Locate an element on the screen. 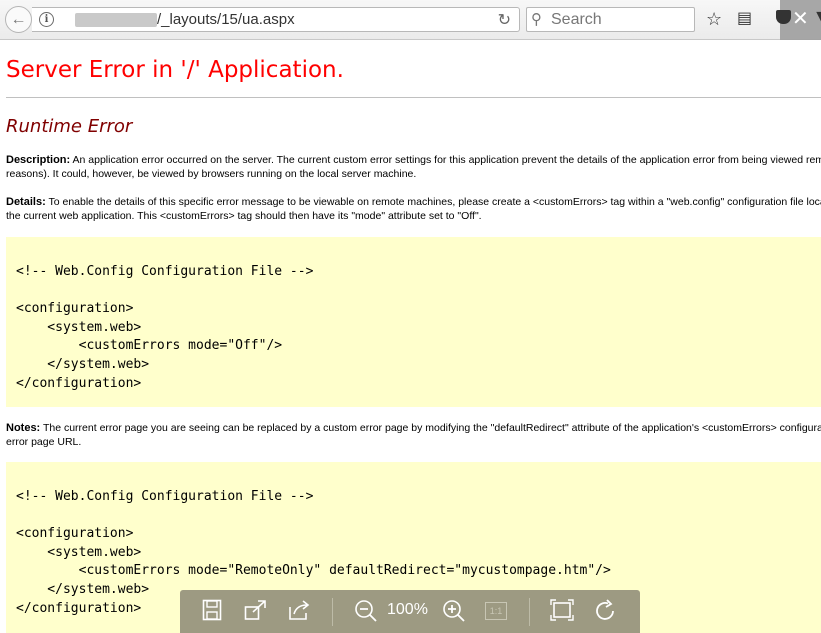  share-icon is located at coordinates (300, 613).